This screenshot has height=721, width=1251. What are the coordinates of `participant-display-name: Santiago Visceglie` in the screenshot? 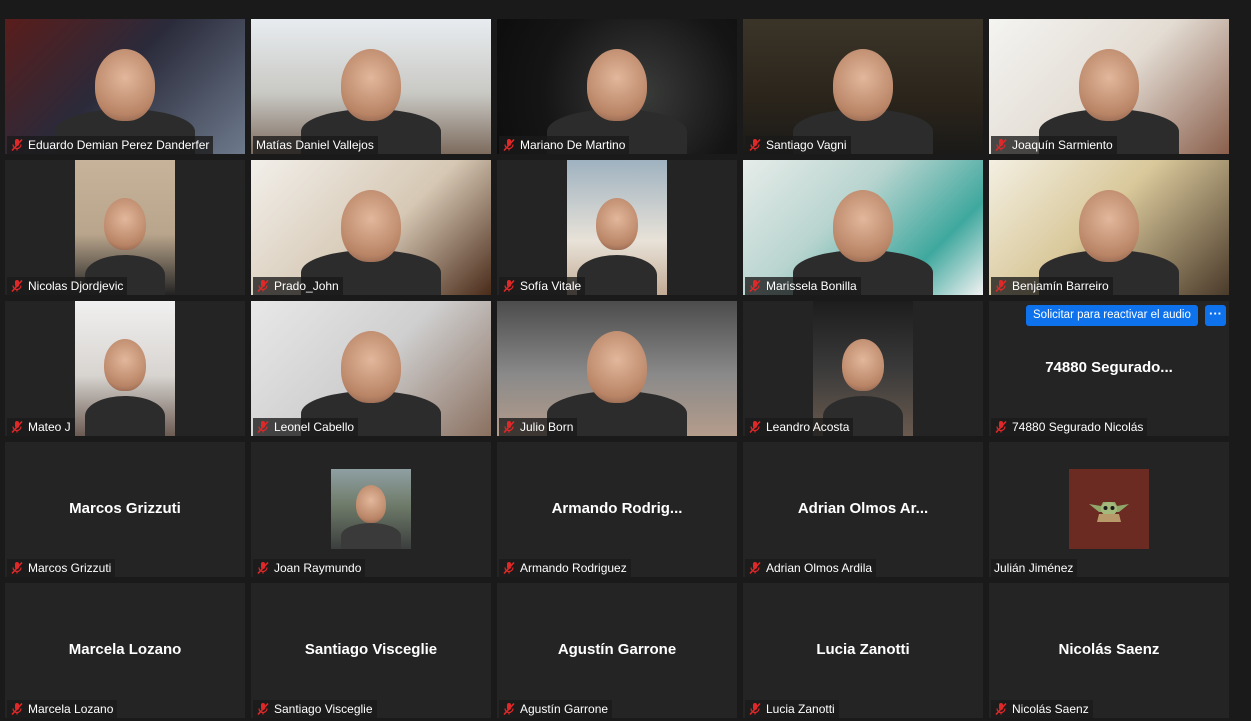 It's located at (371, 649).